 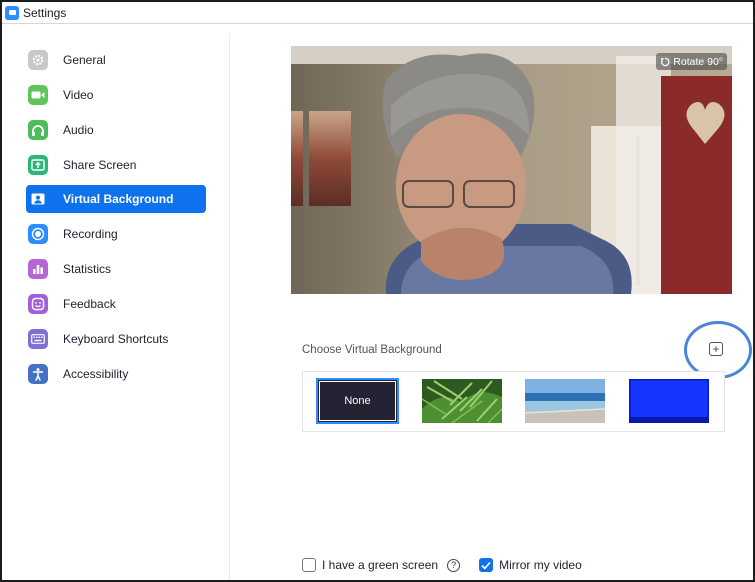 What do you see at coordinates (90, 234) in the screenshot?
I see `sidebar-item-label: Recording` at bounding box center [90, 234].